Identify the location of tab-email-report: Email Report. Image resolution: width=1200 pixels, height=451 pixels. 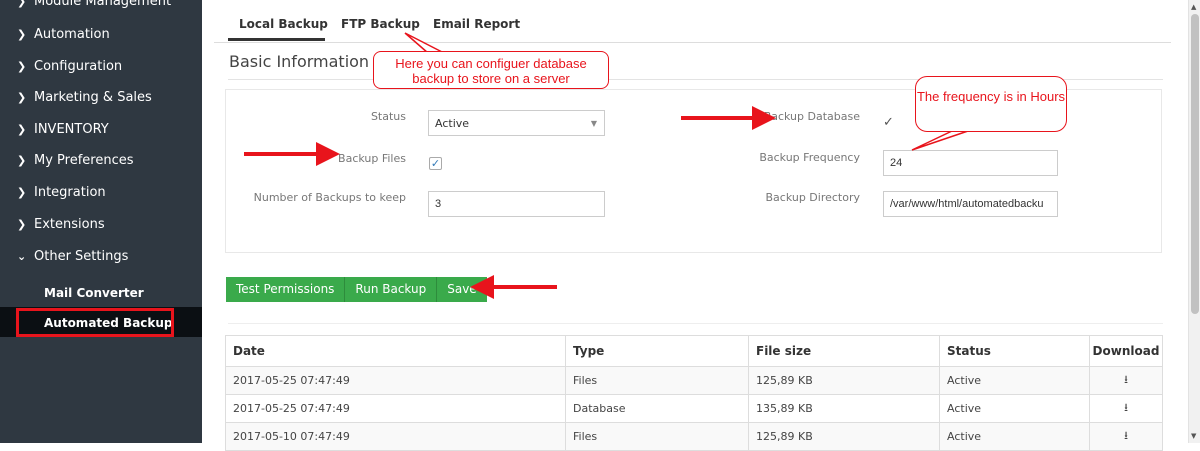
(476, 24).